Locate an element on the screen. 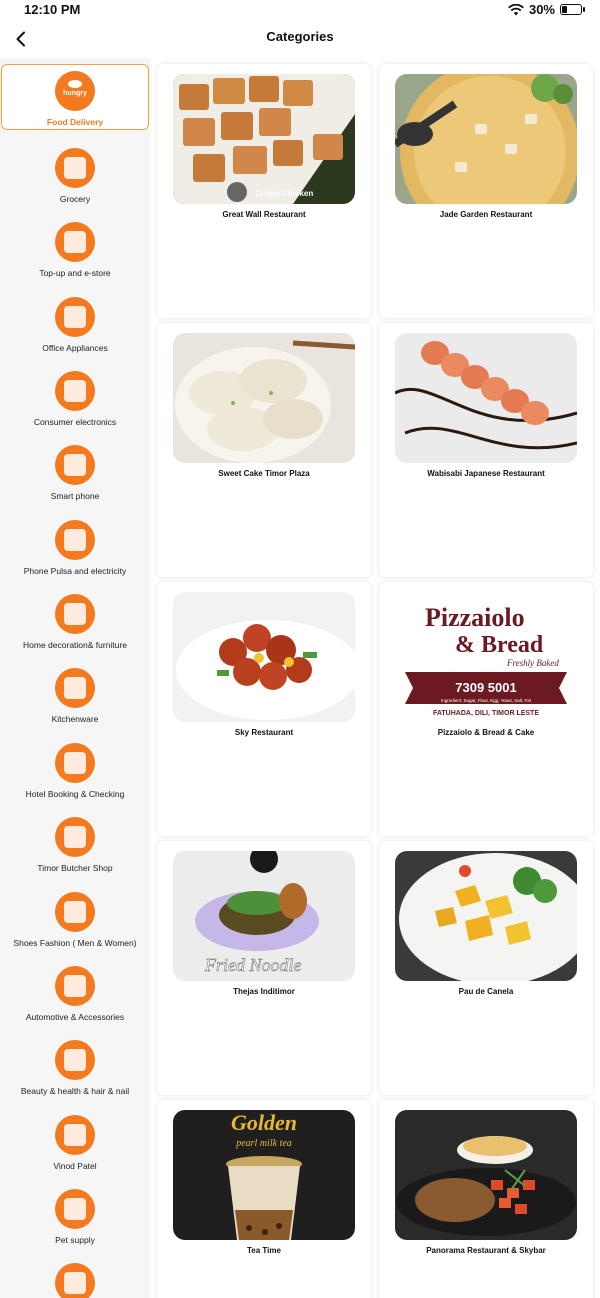 Image resolution: width=600 pixels, height=1298 pixels. restaurant-card: Panorama Restaurant & Skybar is located at coordinates (486, 1199).